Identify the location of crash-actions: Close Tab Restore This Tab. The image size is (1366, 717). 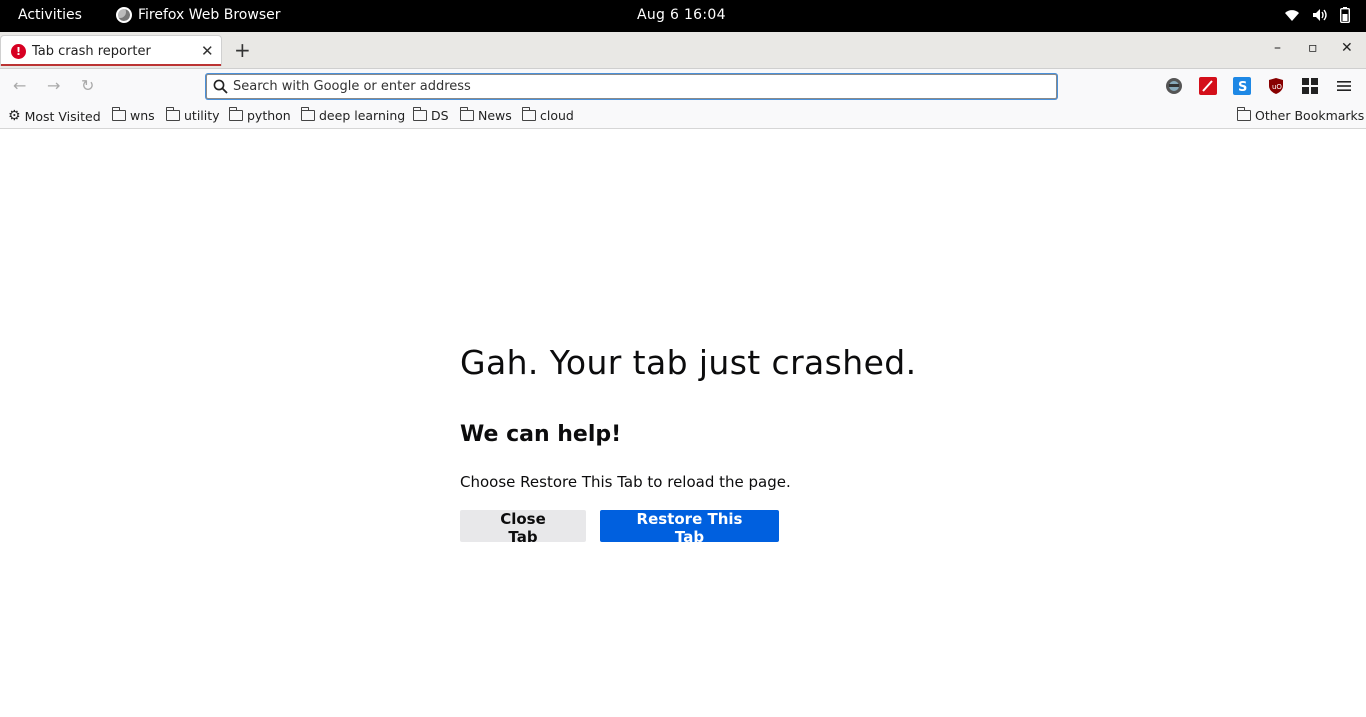
(688, 528).